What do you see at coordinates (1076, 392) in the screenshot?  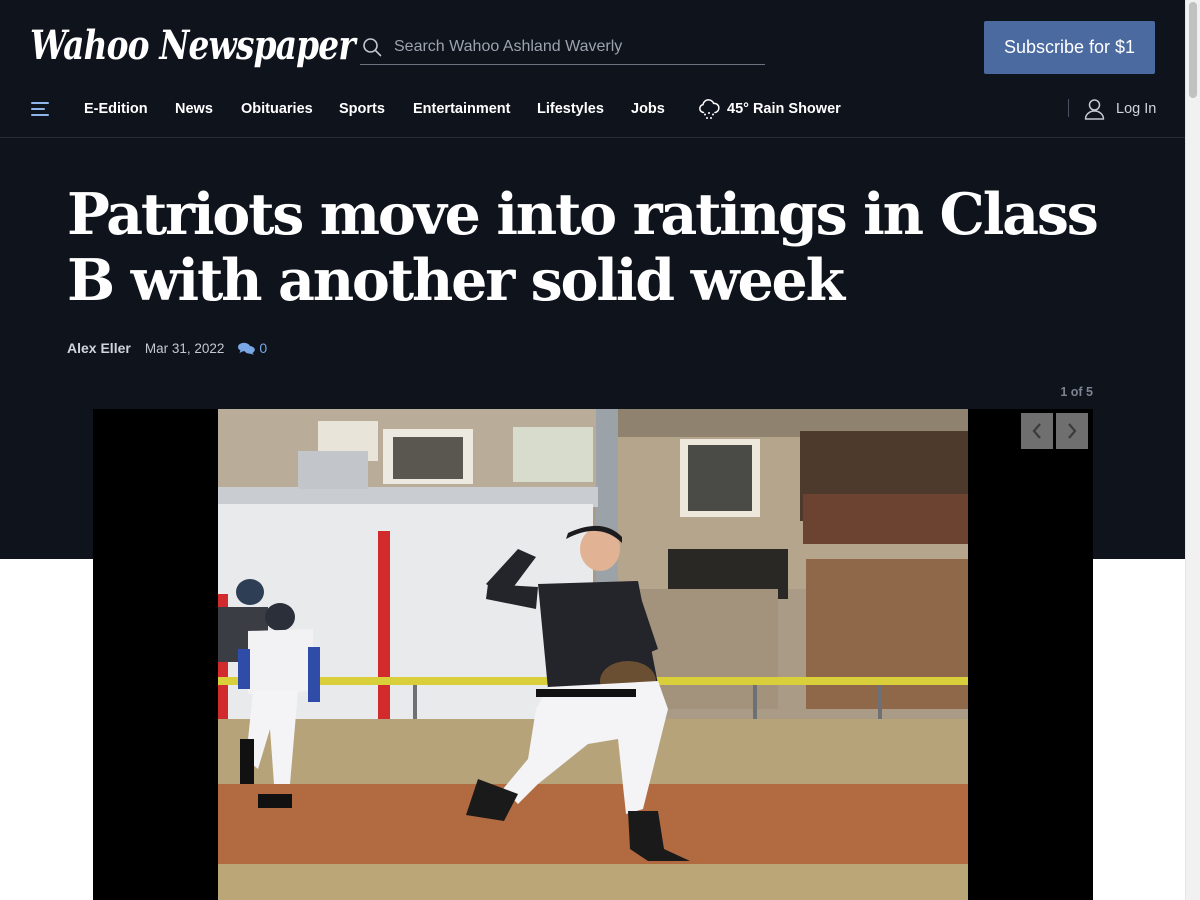 I see `gallery-counter: 1 of 5` at bounding box center [1076, 392].